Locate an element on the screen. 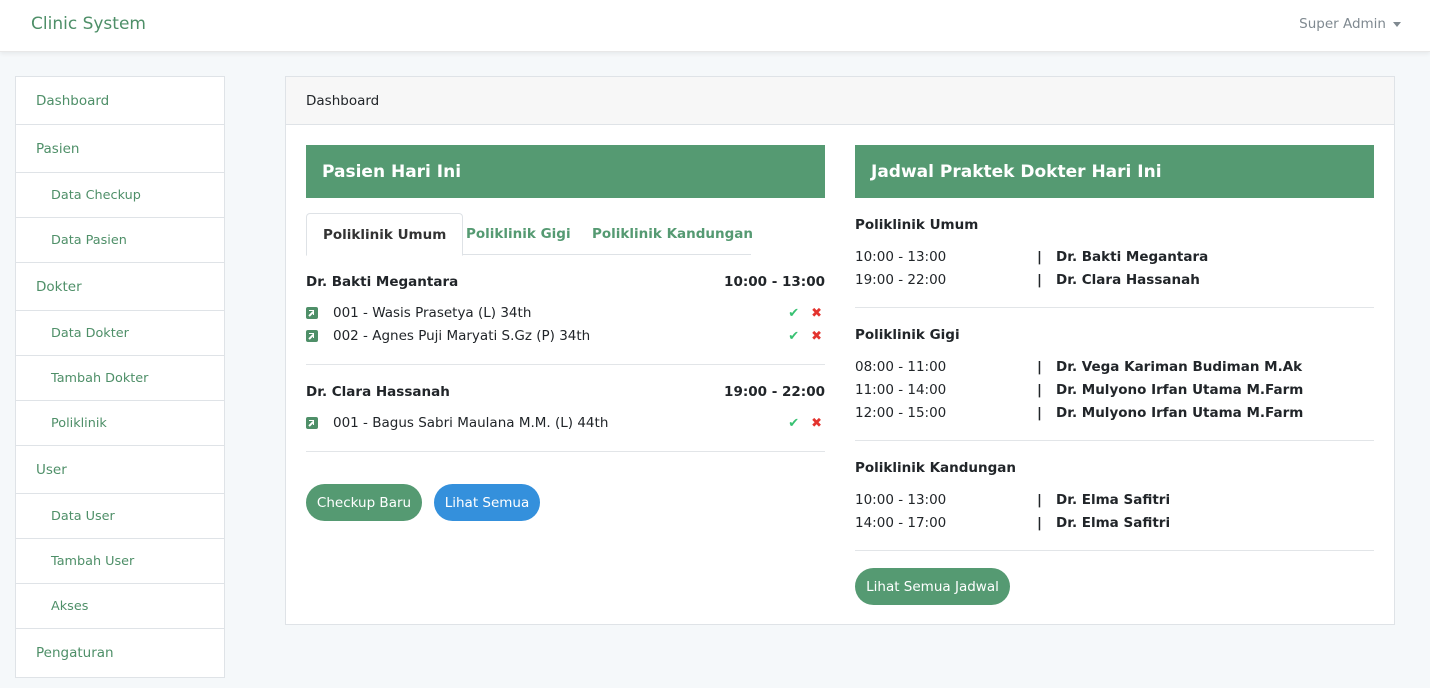 This screenshot has height=688, width=1430. schedule-time: 12:00 - 15:00 is located at coordinates (901, 413).